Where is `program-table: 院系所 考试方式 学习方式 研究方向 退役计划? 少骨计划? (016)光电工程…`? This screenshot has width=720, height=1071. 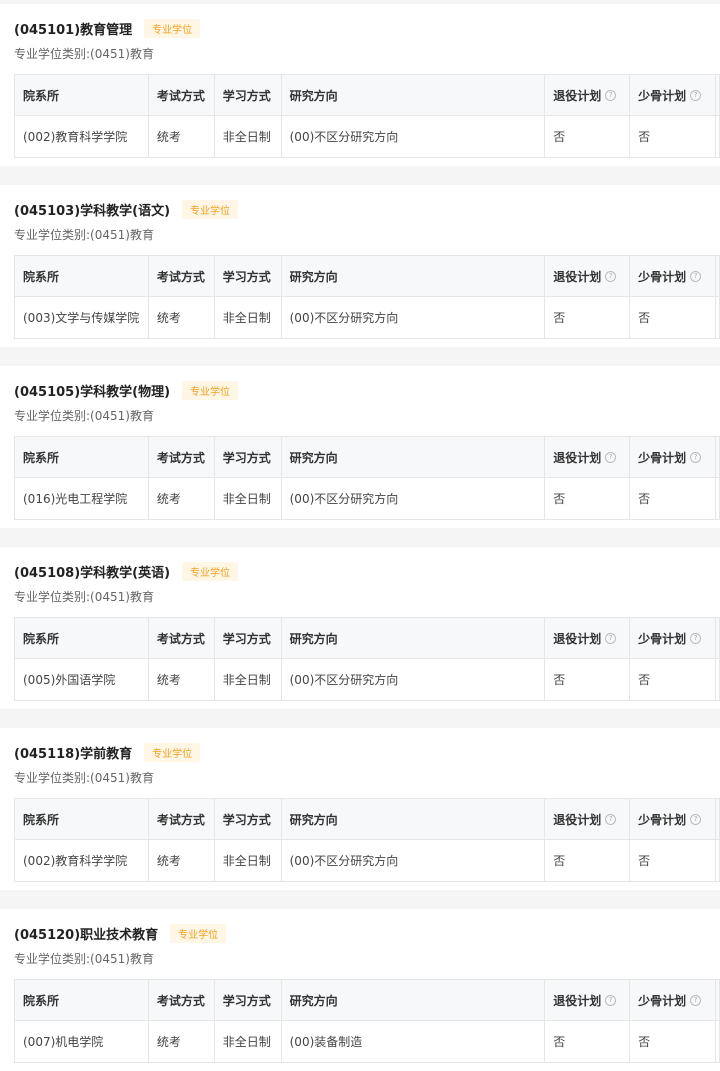 program-table: 院系所 考试方式 学习方式 研究方向 退役计划? 少骨计划? (016)光电工程… is located at coordinates (367, 478).